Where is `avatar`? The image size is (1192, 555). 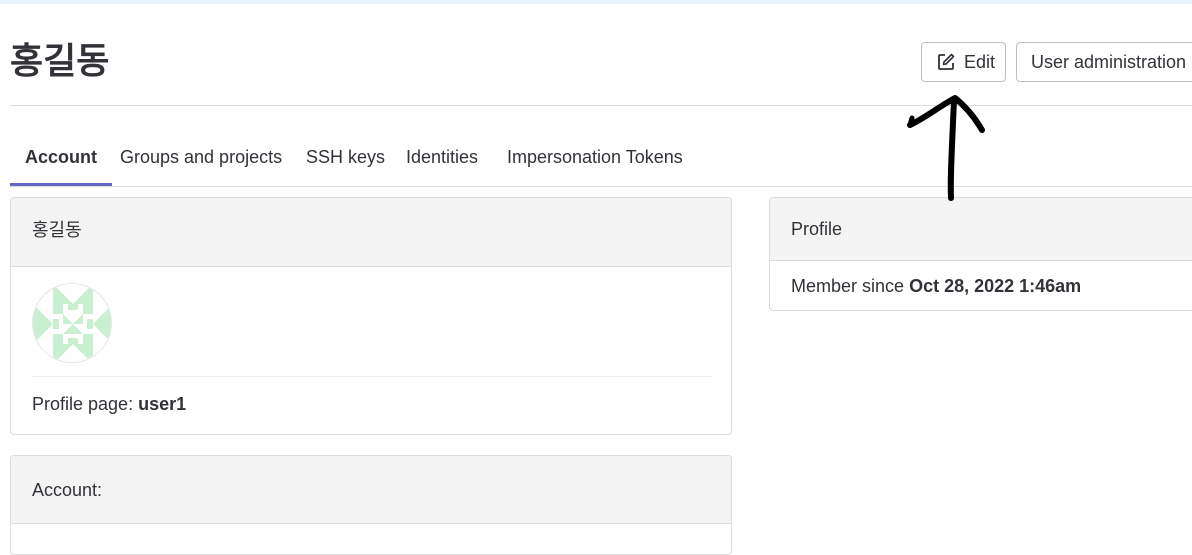
avatar is located at coordinates (72, 323).